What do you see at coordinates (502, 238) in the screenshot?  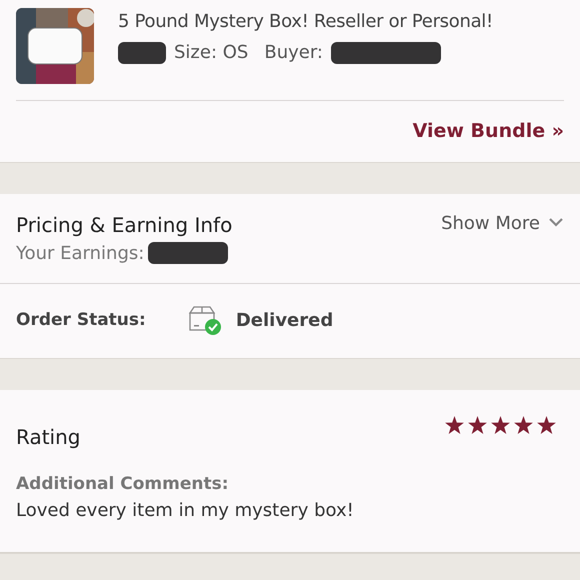 I see `show-more-toggle: Show More` at bounding box center [502, 238].